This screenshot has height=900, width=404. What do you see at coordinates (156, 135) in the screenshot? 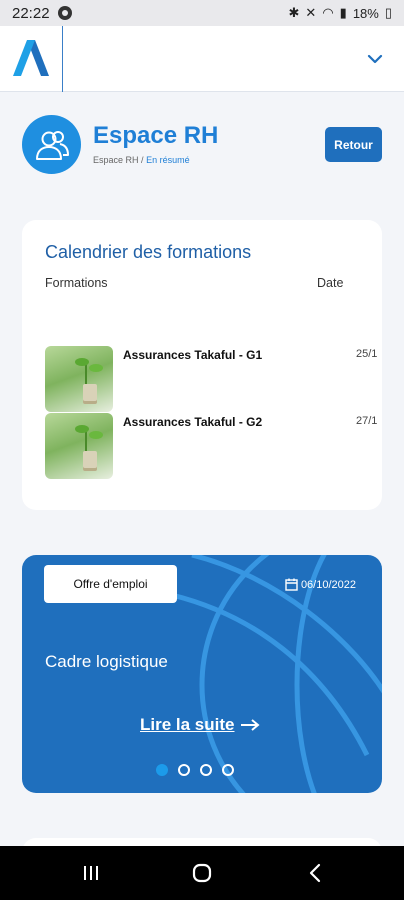
I see `page-title: Espace RH` at bounding box center [156, 135].